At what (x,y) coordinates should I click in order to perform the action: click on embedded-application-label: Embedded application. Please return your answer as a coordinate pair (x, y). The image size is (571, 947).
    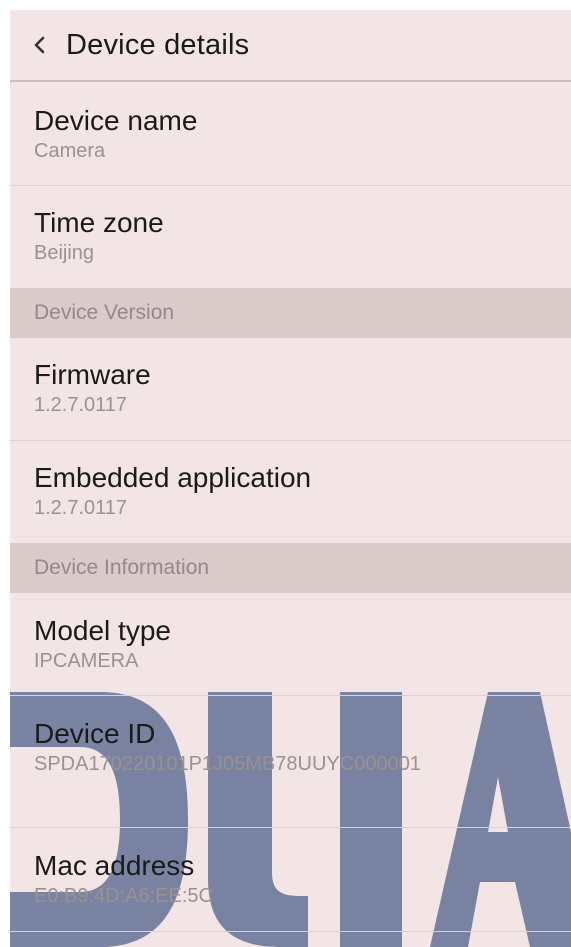
    Looking at the image, I should click on (173, 477).